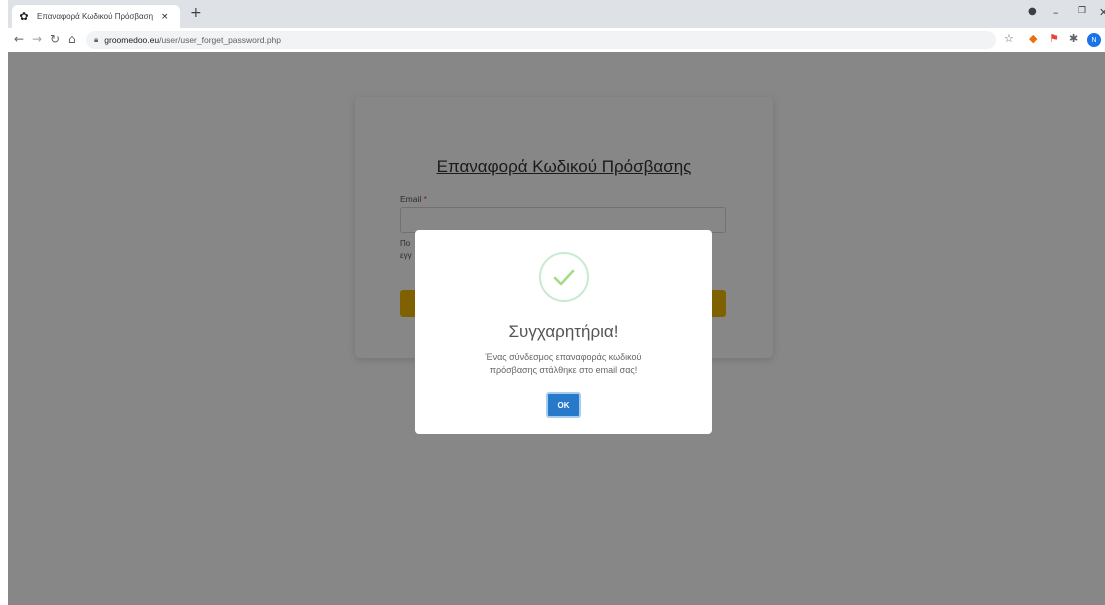  What do you see at coordinates (1009, 39) in the screenshot?
I see `star-icon: ☆` at bounding box center [1009, 39].